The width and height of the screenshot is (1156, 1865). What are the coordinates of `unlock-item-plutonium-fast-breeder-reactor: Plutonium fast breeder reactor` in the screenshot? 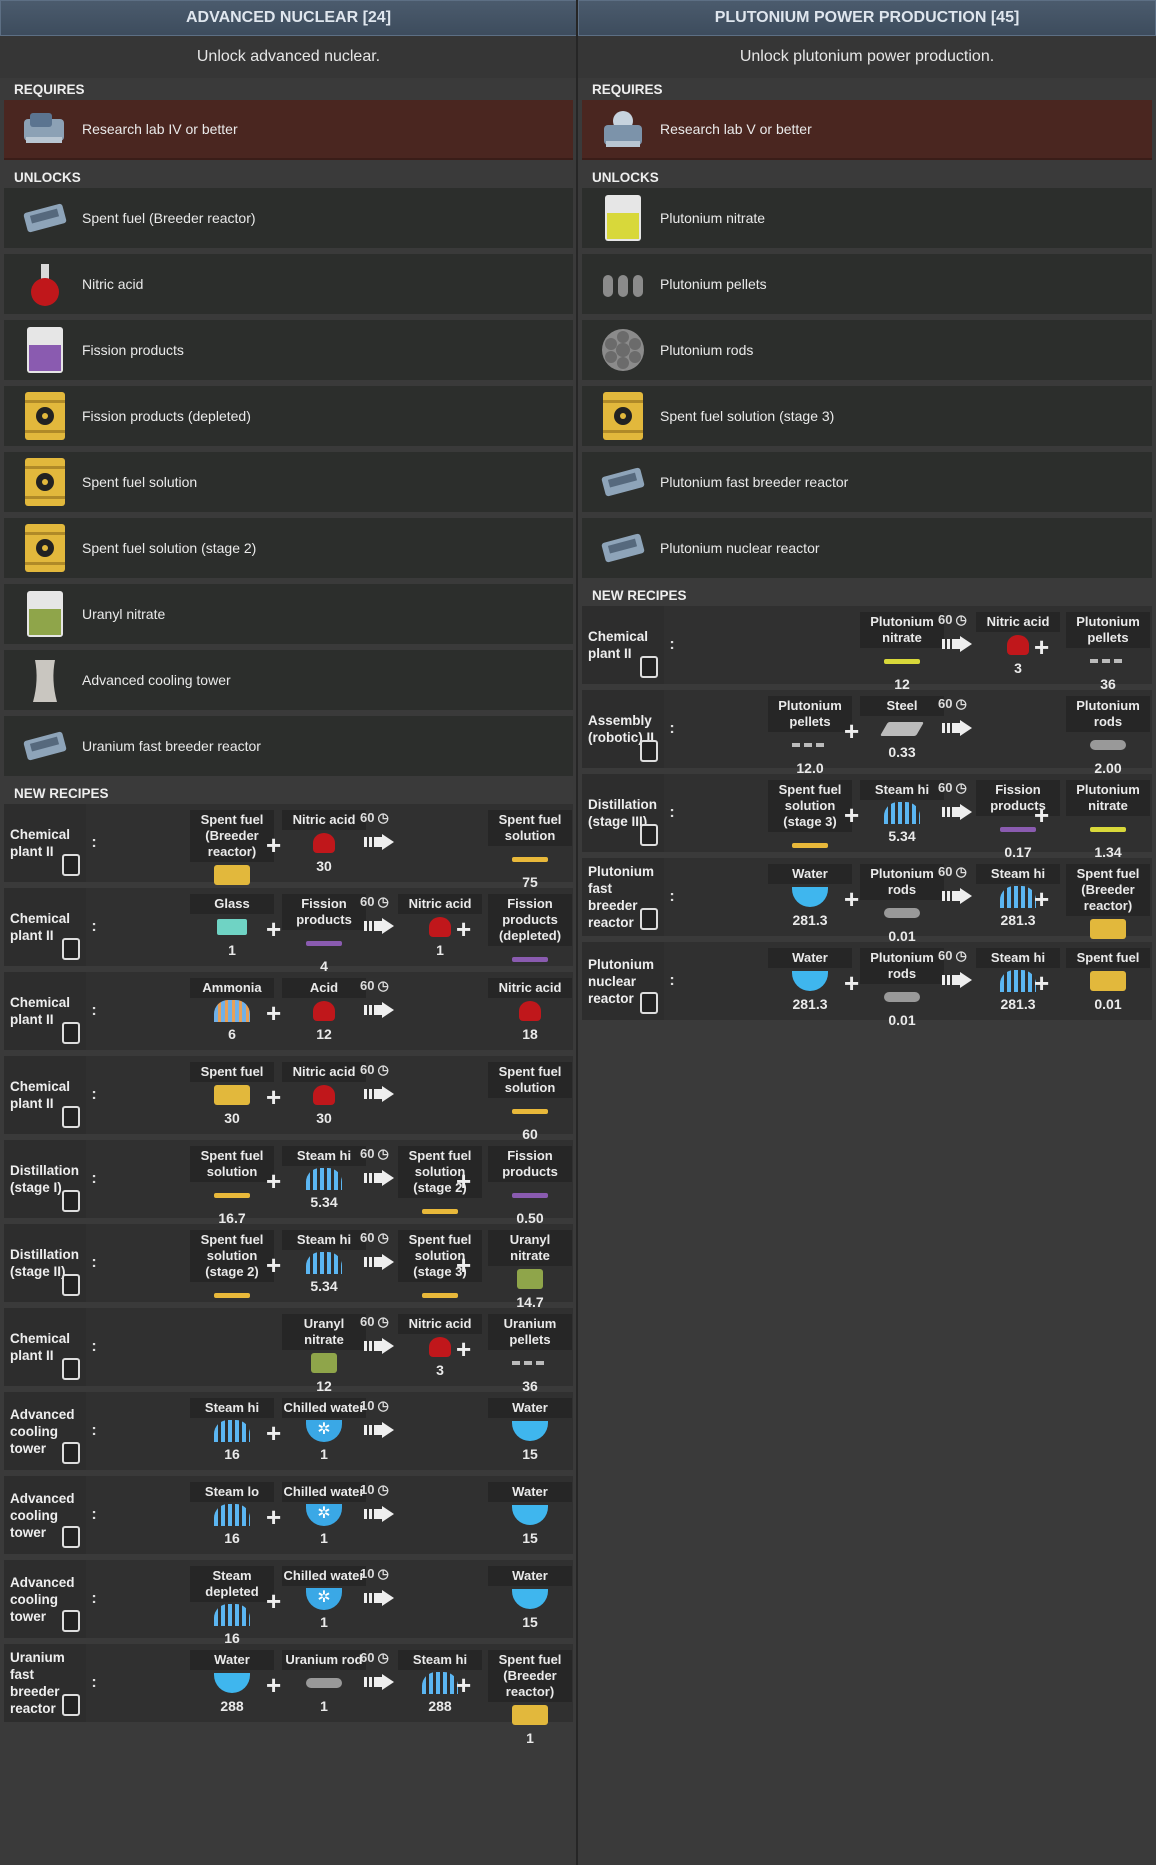 It's located at (867, 482).